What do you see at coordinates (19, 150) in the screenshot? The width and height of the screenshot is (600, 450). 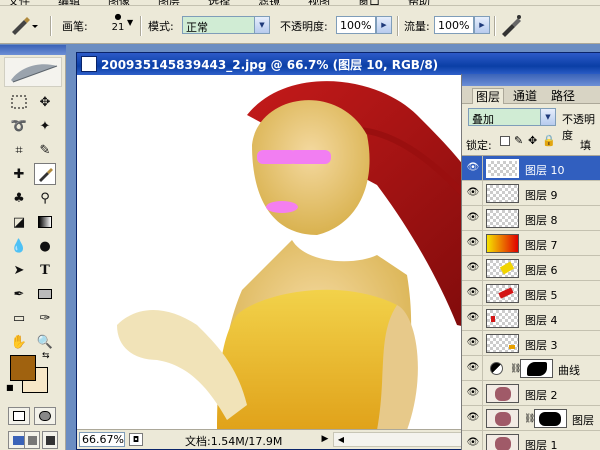 I see `crop-tool-icon: ⌗` at bounding box center [19, 150].